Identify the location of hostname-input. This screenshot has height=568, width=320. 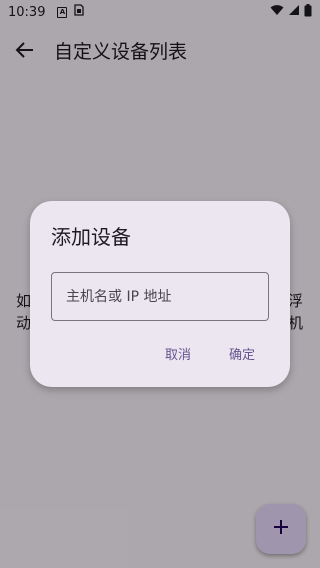
(160, 296).